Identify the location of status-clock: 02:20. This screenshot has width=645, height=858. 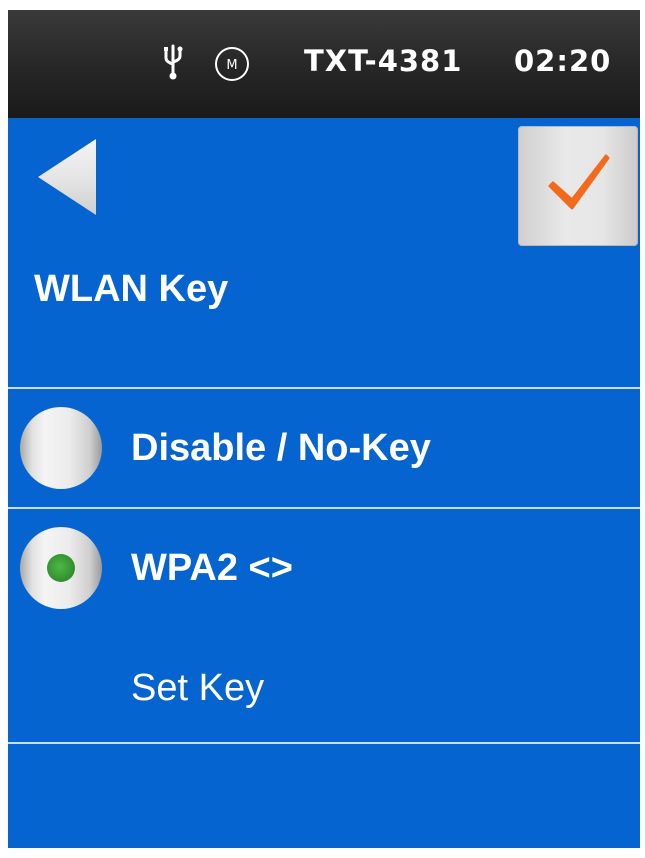
(563, 61).